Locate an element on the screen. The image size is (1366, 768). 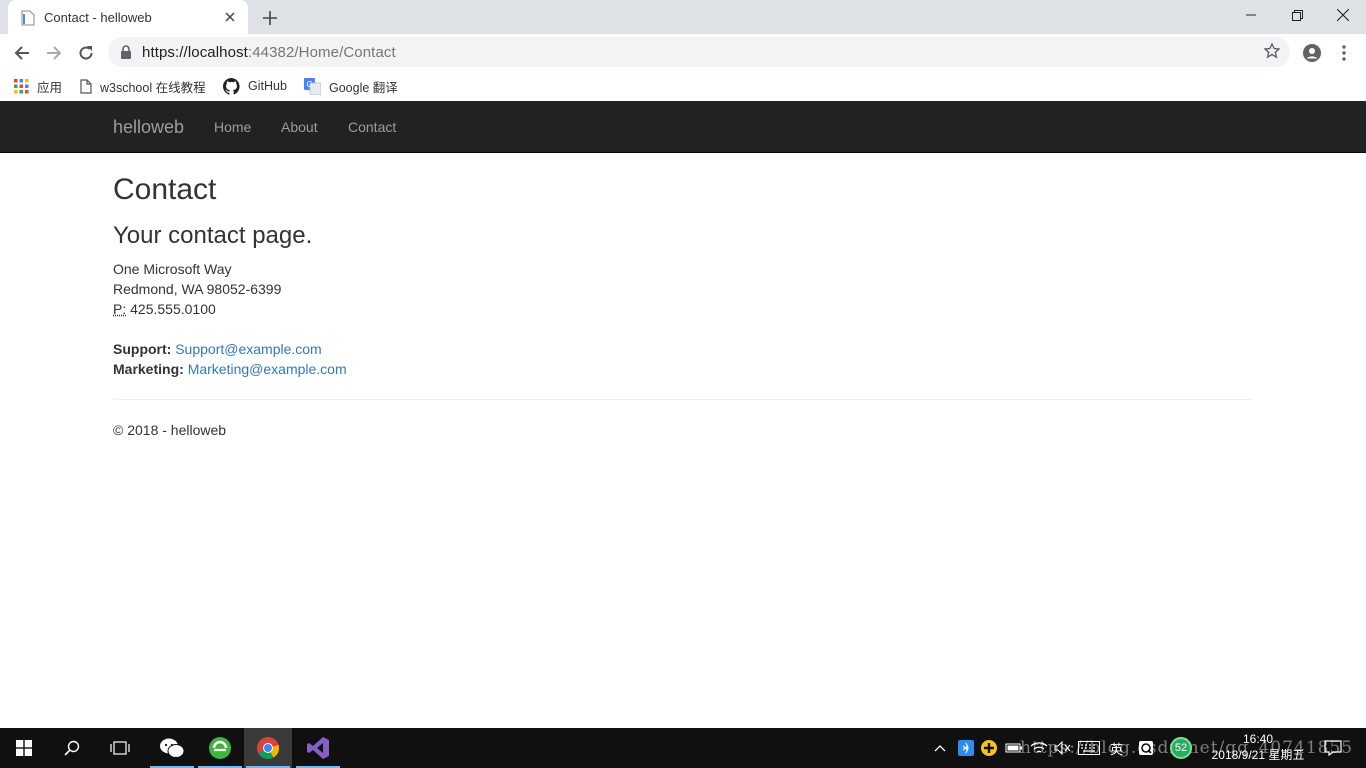
bookmark-star-icon is located at coordinates (1272, 53).